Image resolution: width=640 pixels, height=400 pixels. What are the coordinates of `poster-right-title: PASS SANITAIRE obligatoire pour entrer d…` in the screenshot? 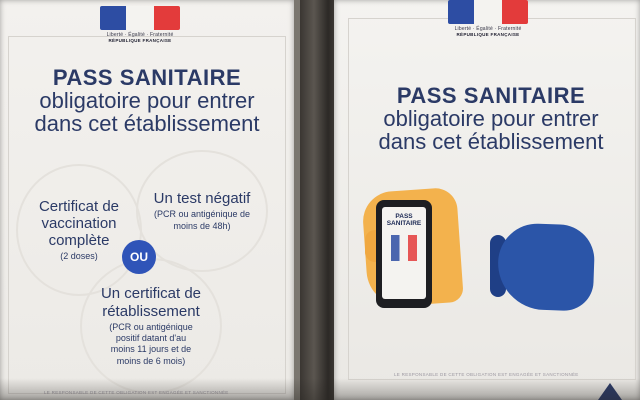 It's located at (491, 118).